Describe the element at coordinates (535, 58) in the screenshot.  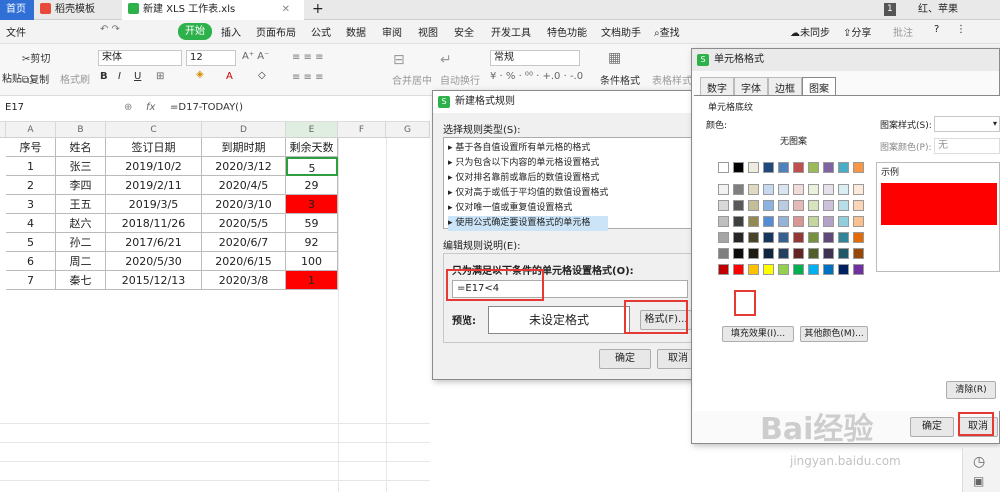
I see `number-format-select: 常规` at that location.